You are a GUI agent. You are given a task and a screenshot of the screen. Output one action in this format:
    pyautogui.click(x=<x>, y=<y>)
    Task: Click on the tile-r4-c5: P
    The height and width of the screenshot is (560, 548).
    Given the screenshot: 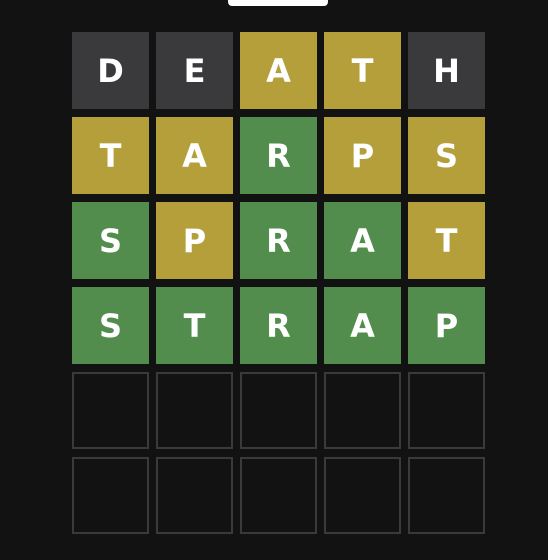 What is the action you would take?
    pyautogui.click(x=446, y=325)
    